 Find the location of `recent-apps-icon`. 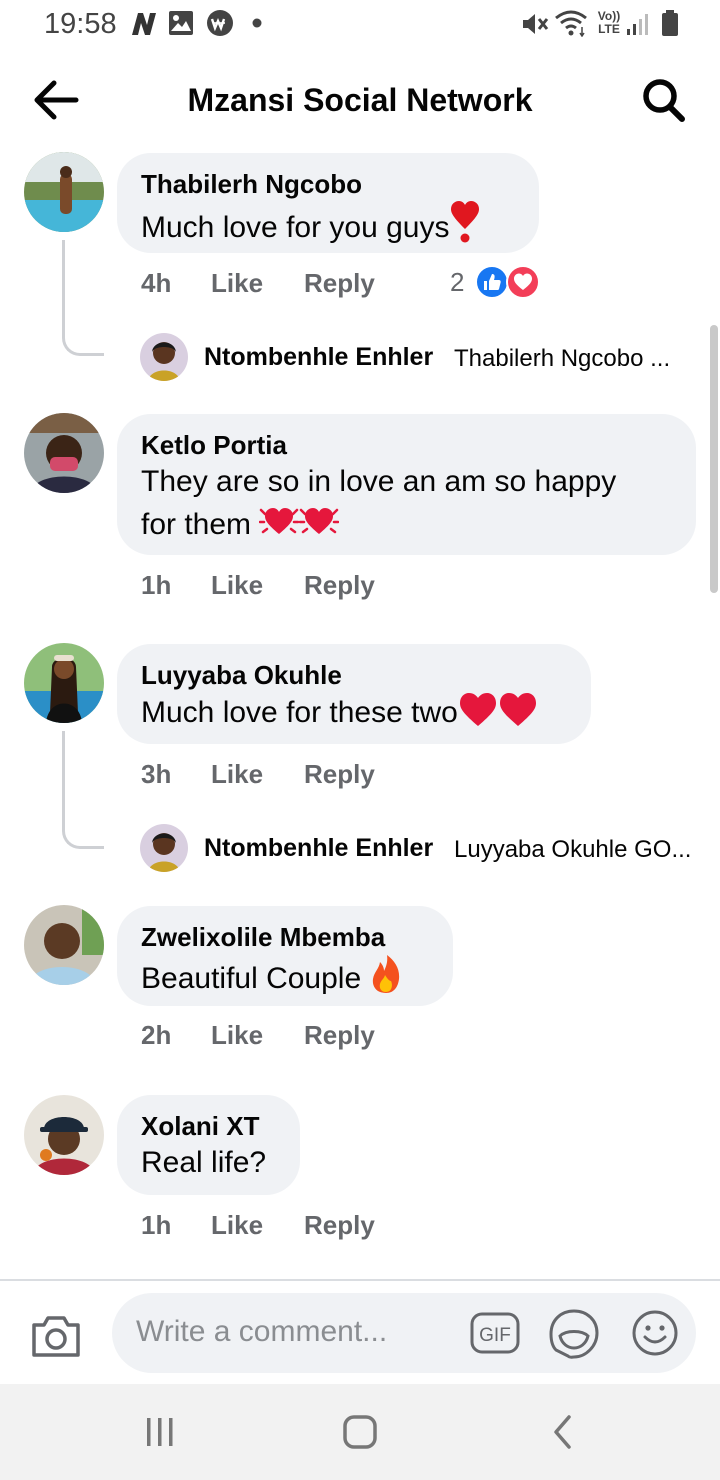

recent-apps-icon is located at coordinates (160, 1432).